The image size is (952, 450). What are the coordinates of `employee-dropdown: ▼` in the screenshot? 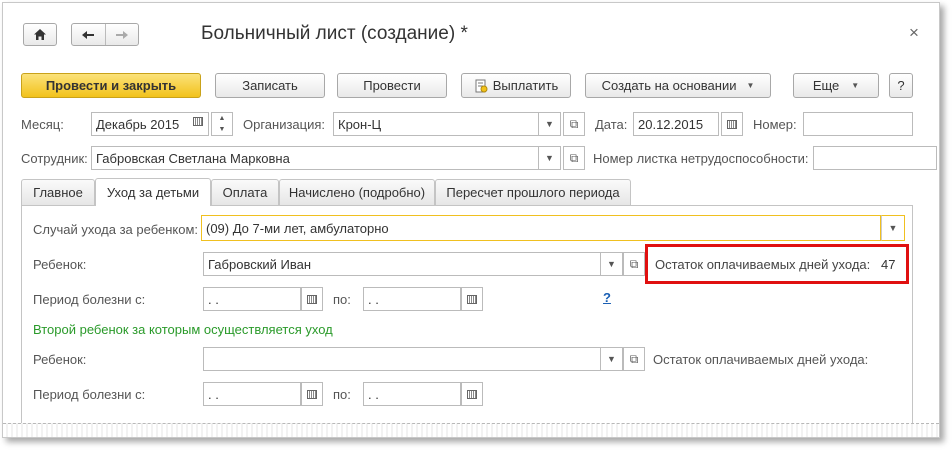 It's located at (550, 158).